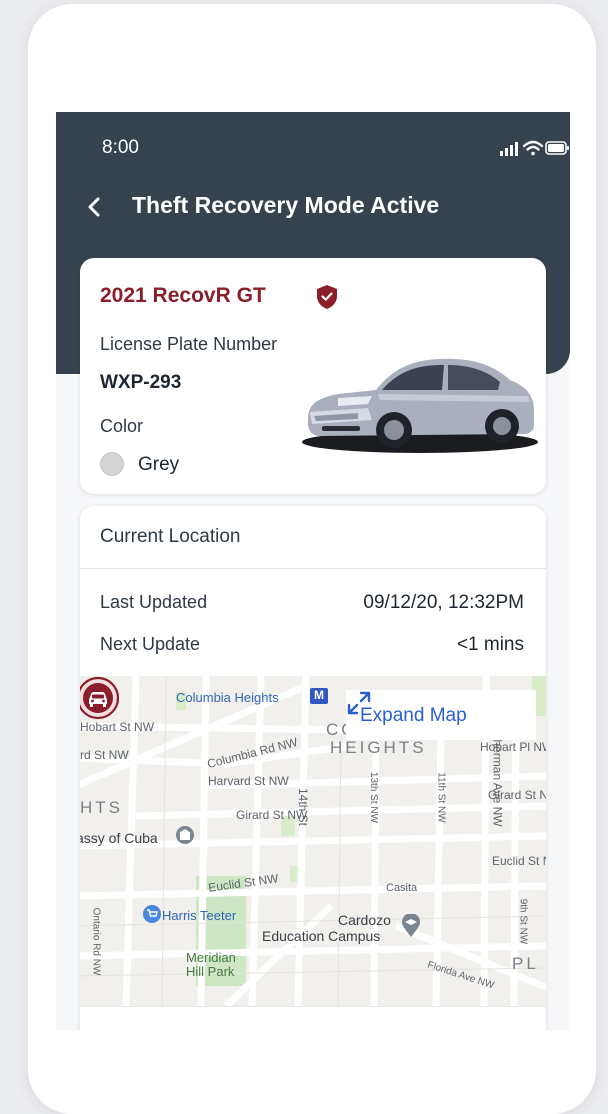 The width and height of the screenshot is (608, 1114). Describe the element at coordinates (159, 464) in the screenshot. I see `color-value: Grey` at that location.